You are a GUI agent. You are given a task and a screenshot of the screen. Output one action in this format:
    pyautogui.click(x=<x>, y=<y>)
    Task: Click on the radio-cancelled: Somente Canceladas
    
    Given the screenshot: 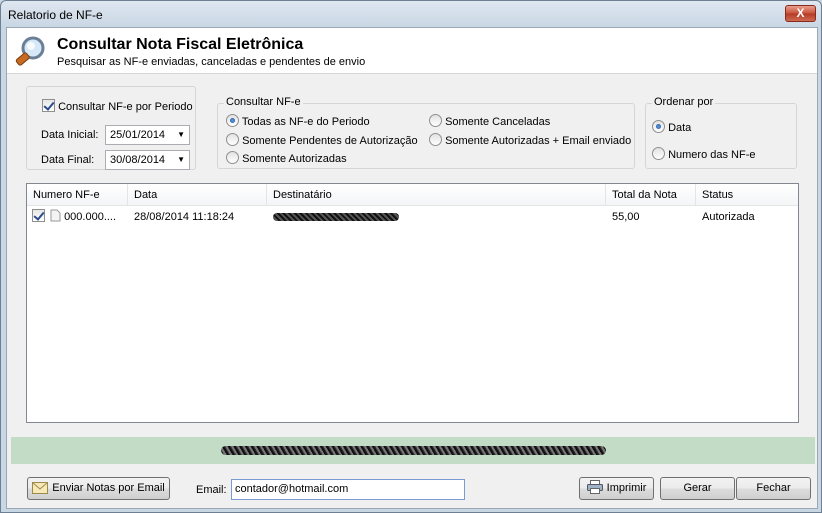 What is the action you would take?
    pyautogui.click(x=489, y=121)
    